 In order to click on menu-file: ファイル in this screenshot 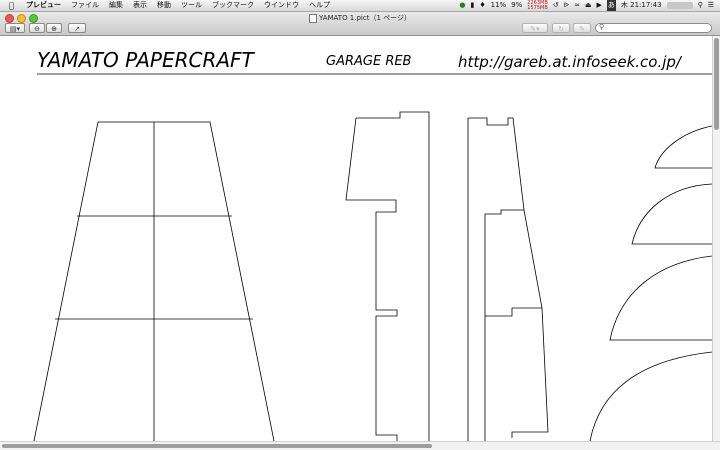, I will do `click(85, 5)`.